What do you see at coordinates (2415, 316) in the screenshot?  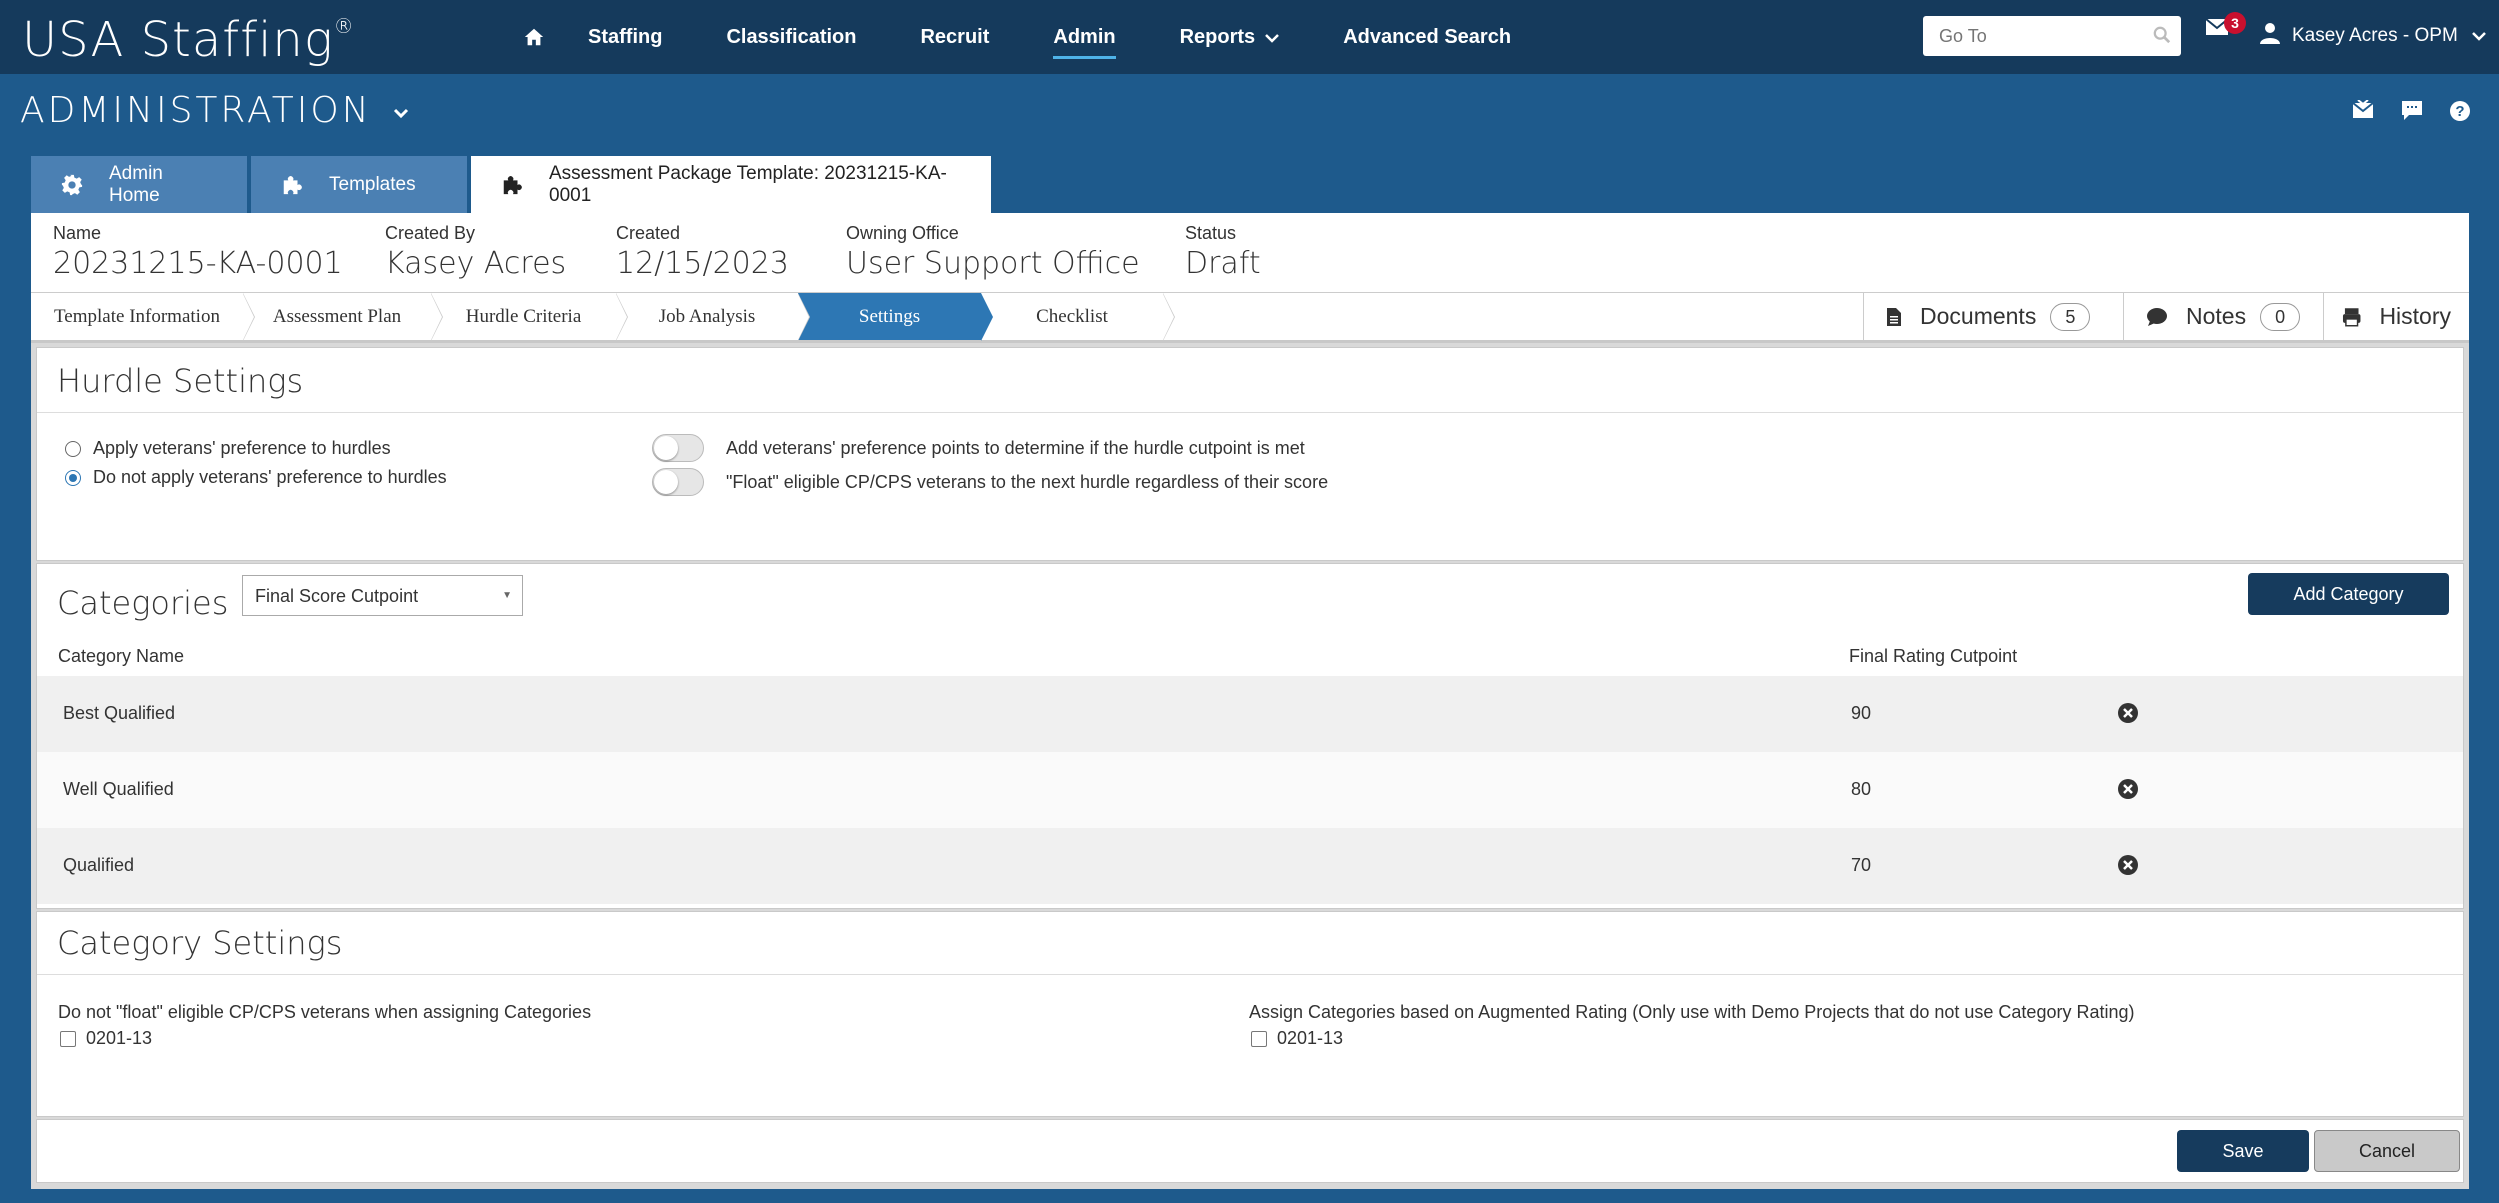 I see `history-label: History` at bounding box center [2415, 316].